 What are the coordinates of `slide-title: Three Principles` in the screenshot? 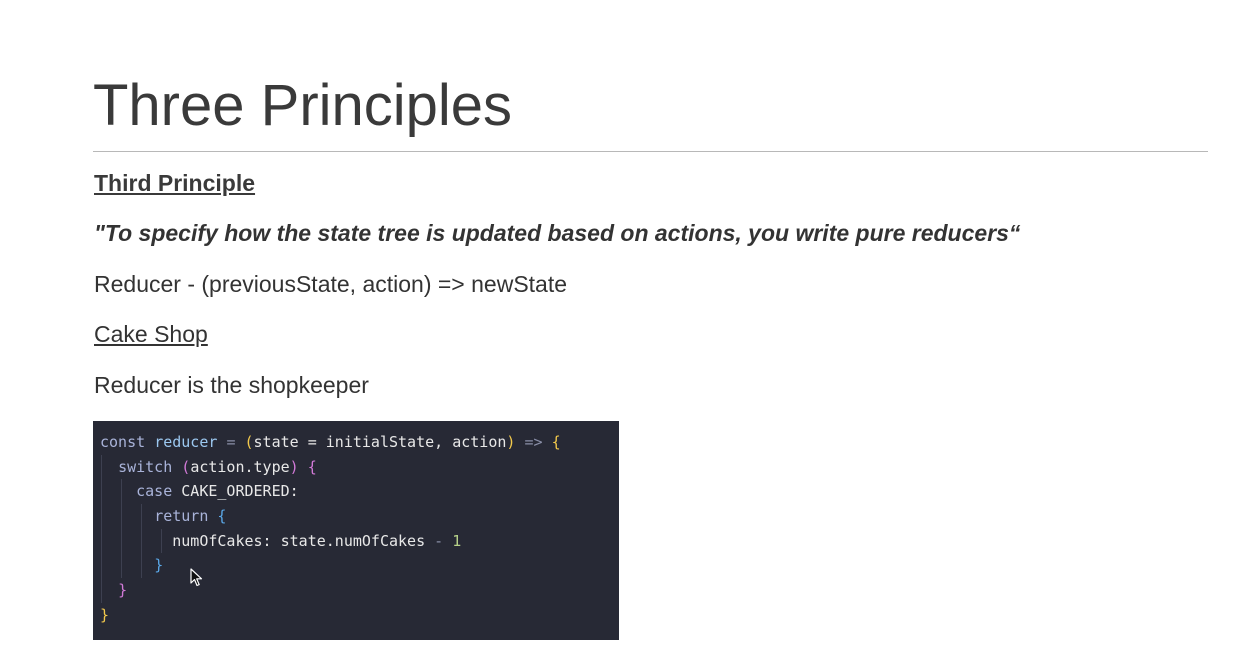 It's located at (303, 105).